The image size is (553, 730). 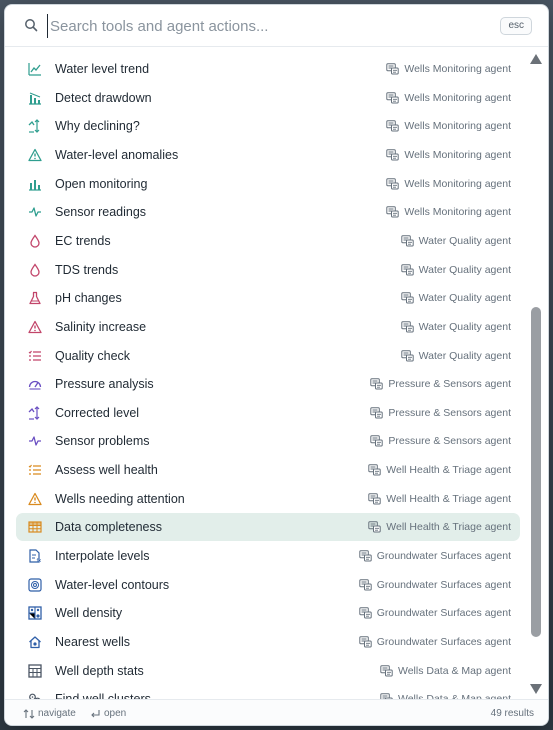 What do you see at coordinates (262, 26) in the screenshot?
I see `search-input` at bounding box center [262, 26].